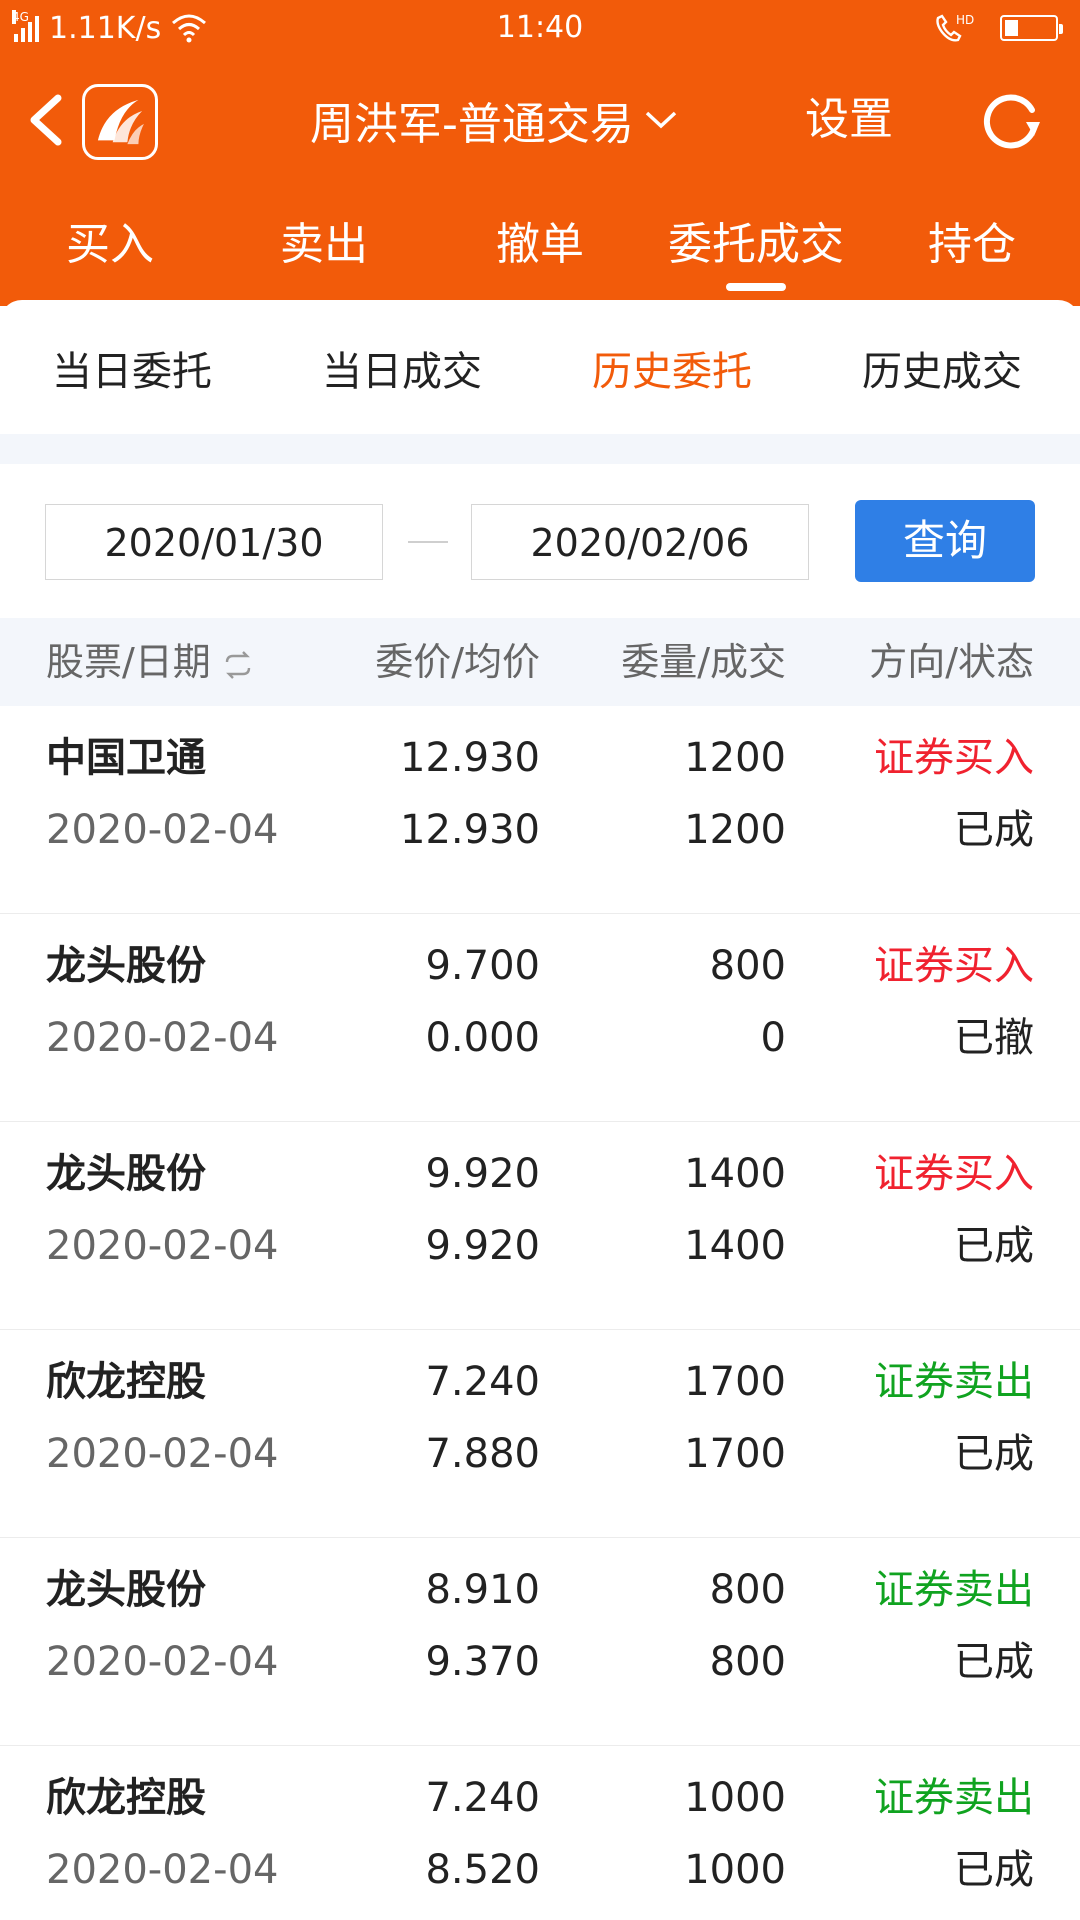 Image resolution: width=1080 pixels, height=1920 pixels. Describe the element at coordinates (120, 122) in the screenshot. I see `app-logo-icon` at that location.